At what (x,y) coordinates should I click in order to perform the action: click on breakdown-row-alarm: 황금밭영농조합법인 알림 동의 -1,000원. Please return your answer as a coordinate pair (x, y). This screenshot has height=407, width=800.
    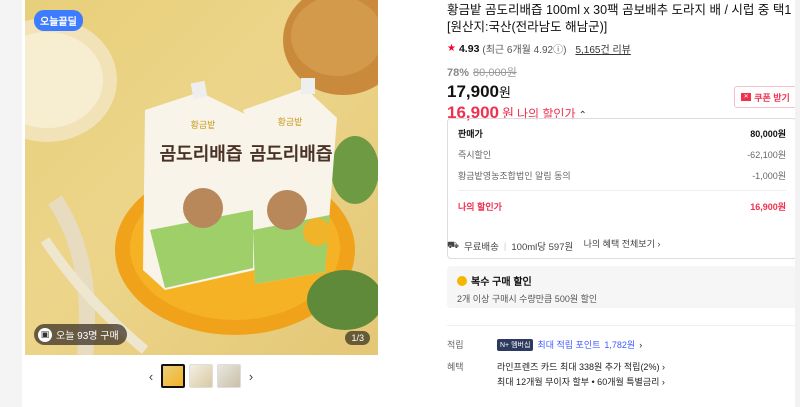
    Looking at the image, I should click on (622, 175).